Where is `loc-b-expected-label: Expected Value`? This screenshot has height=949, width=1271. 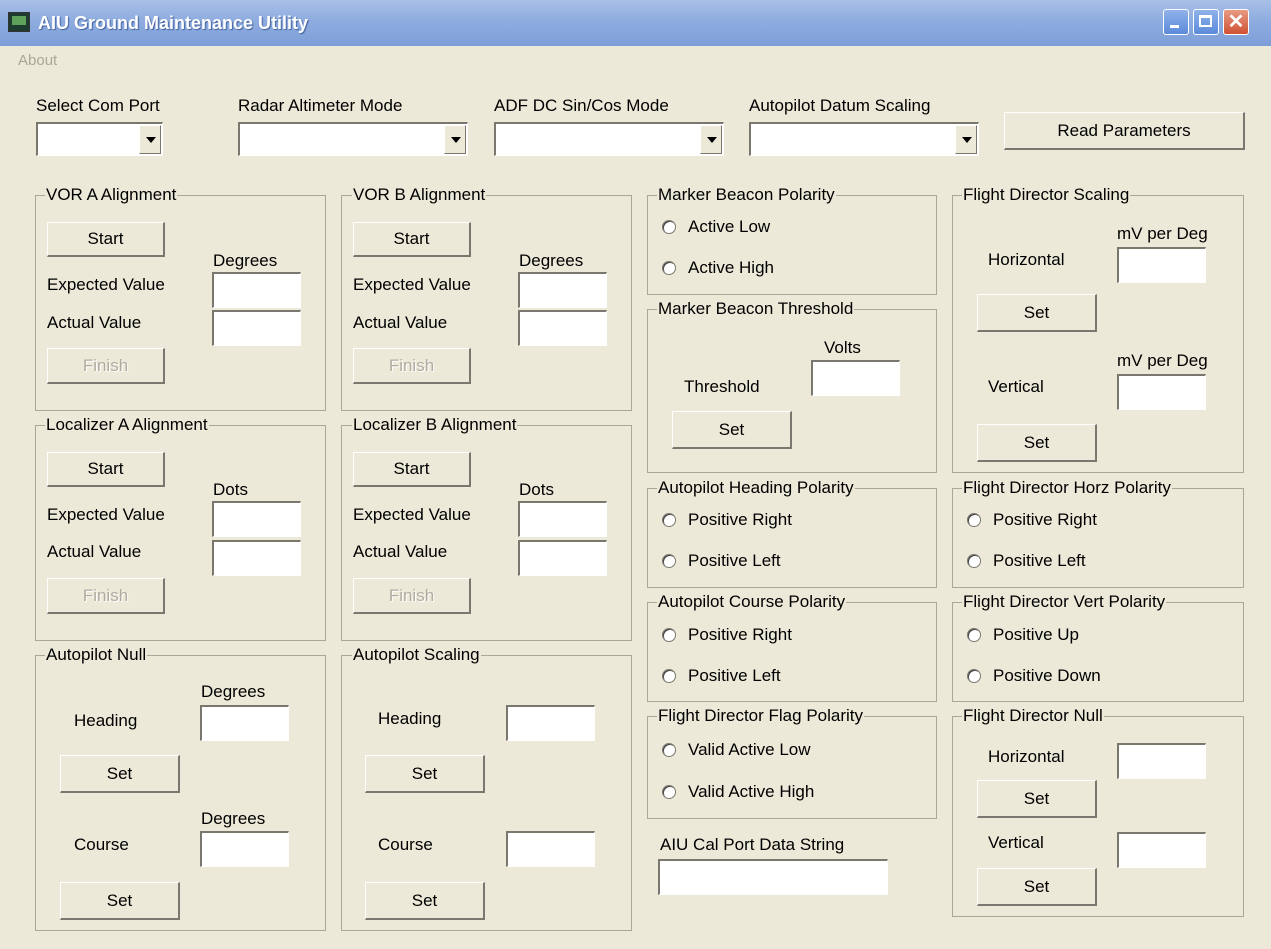
loc-b-expected-label: Expected Value is located at coordinates (412, 514).